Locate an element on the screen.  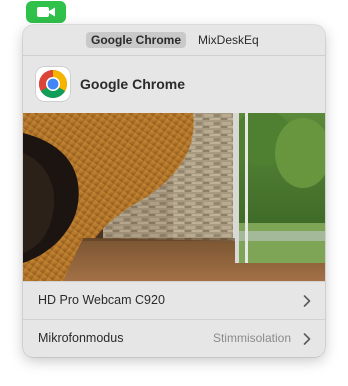
video-camera-icon is located at coordinates (46, 12).